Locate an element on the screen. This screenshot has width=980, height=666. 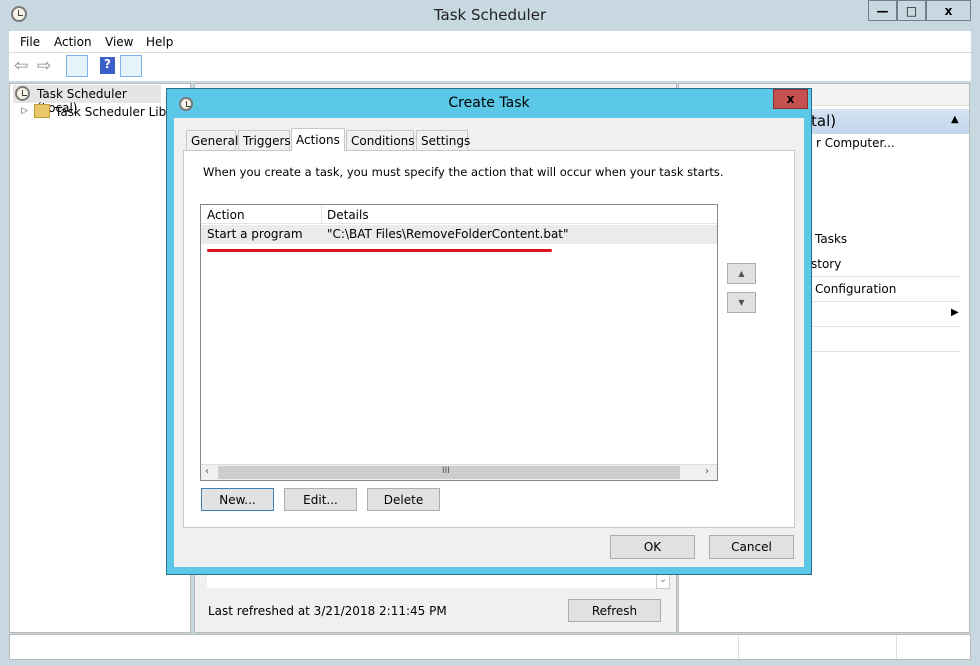
column-header-details: Details is located at coordinates (348, 215).